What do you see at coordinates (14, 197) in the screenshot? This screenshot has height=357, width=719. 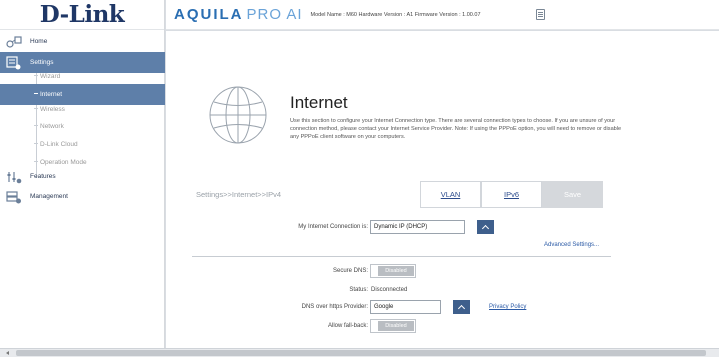 I see `management-icon` at bounding box center [14, 197].